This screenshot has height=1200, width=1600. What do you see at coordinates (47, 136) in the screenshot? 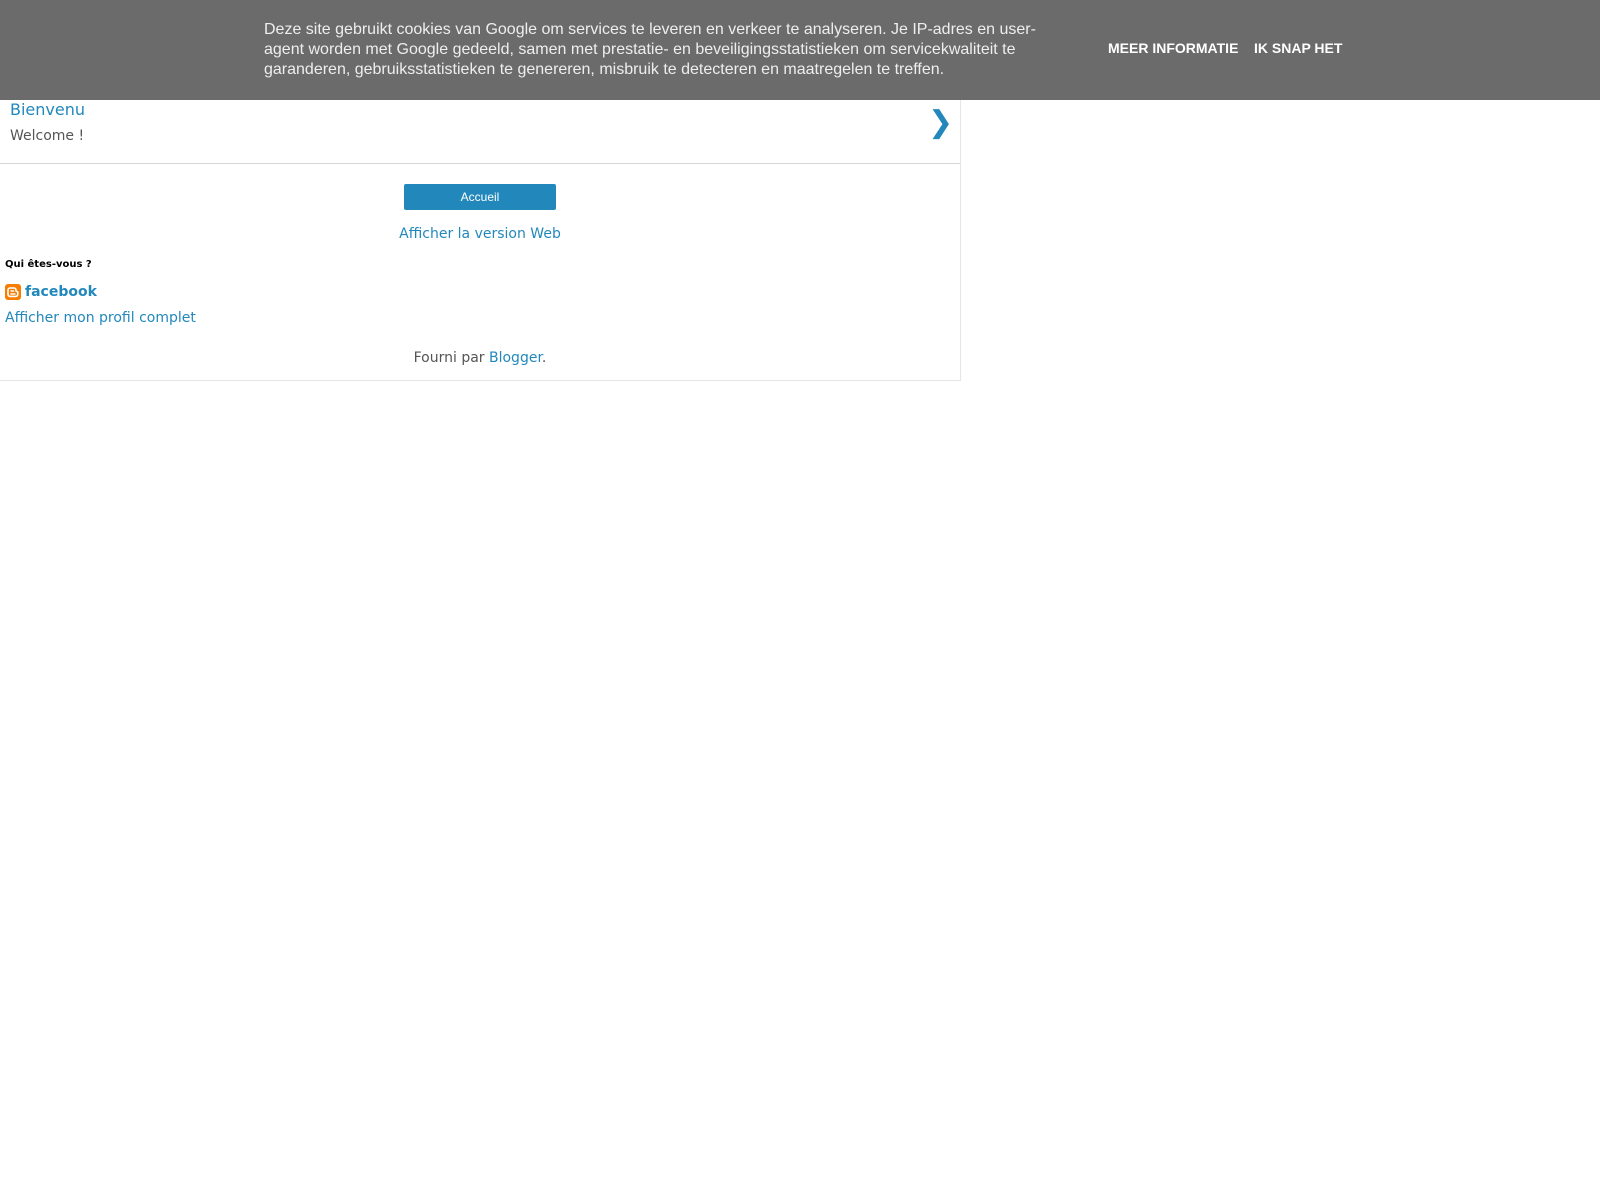
I see `post-snippet: Welcome !` at bounding box center [47, 136].